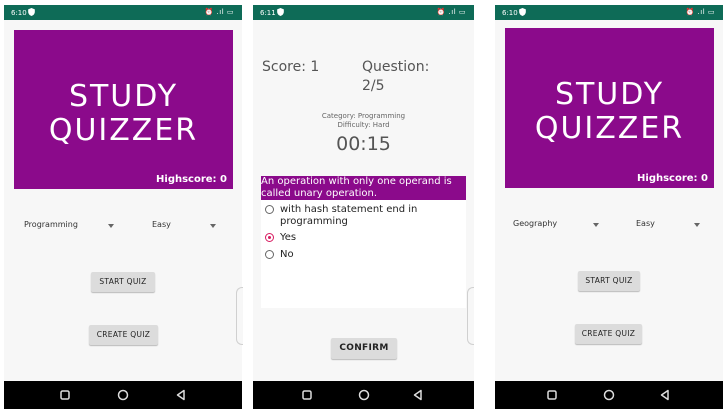  What do you see at coordinates (269, 237) in the screenshot?
I see `radio-checked-icon` at bounding box center [269, 237].